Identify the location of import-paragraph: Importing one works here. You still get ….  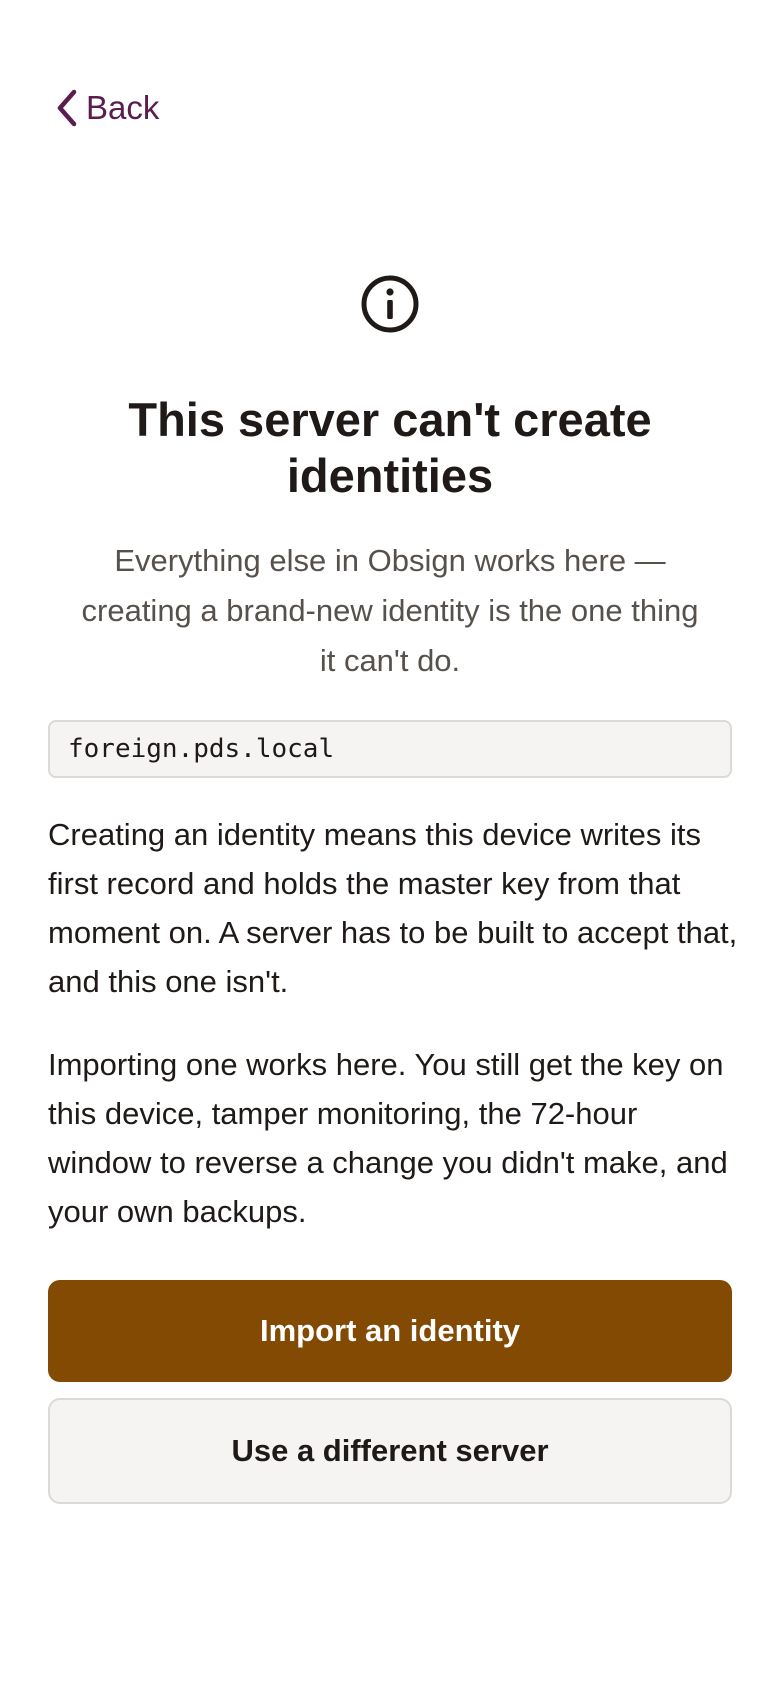
(388, 1138).